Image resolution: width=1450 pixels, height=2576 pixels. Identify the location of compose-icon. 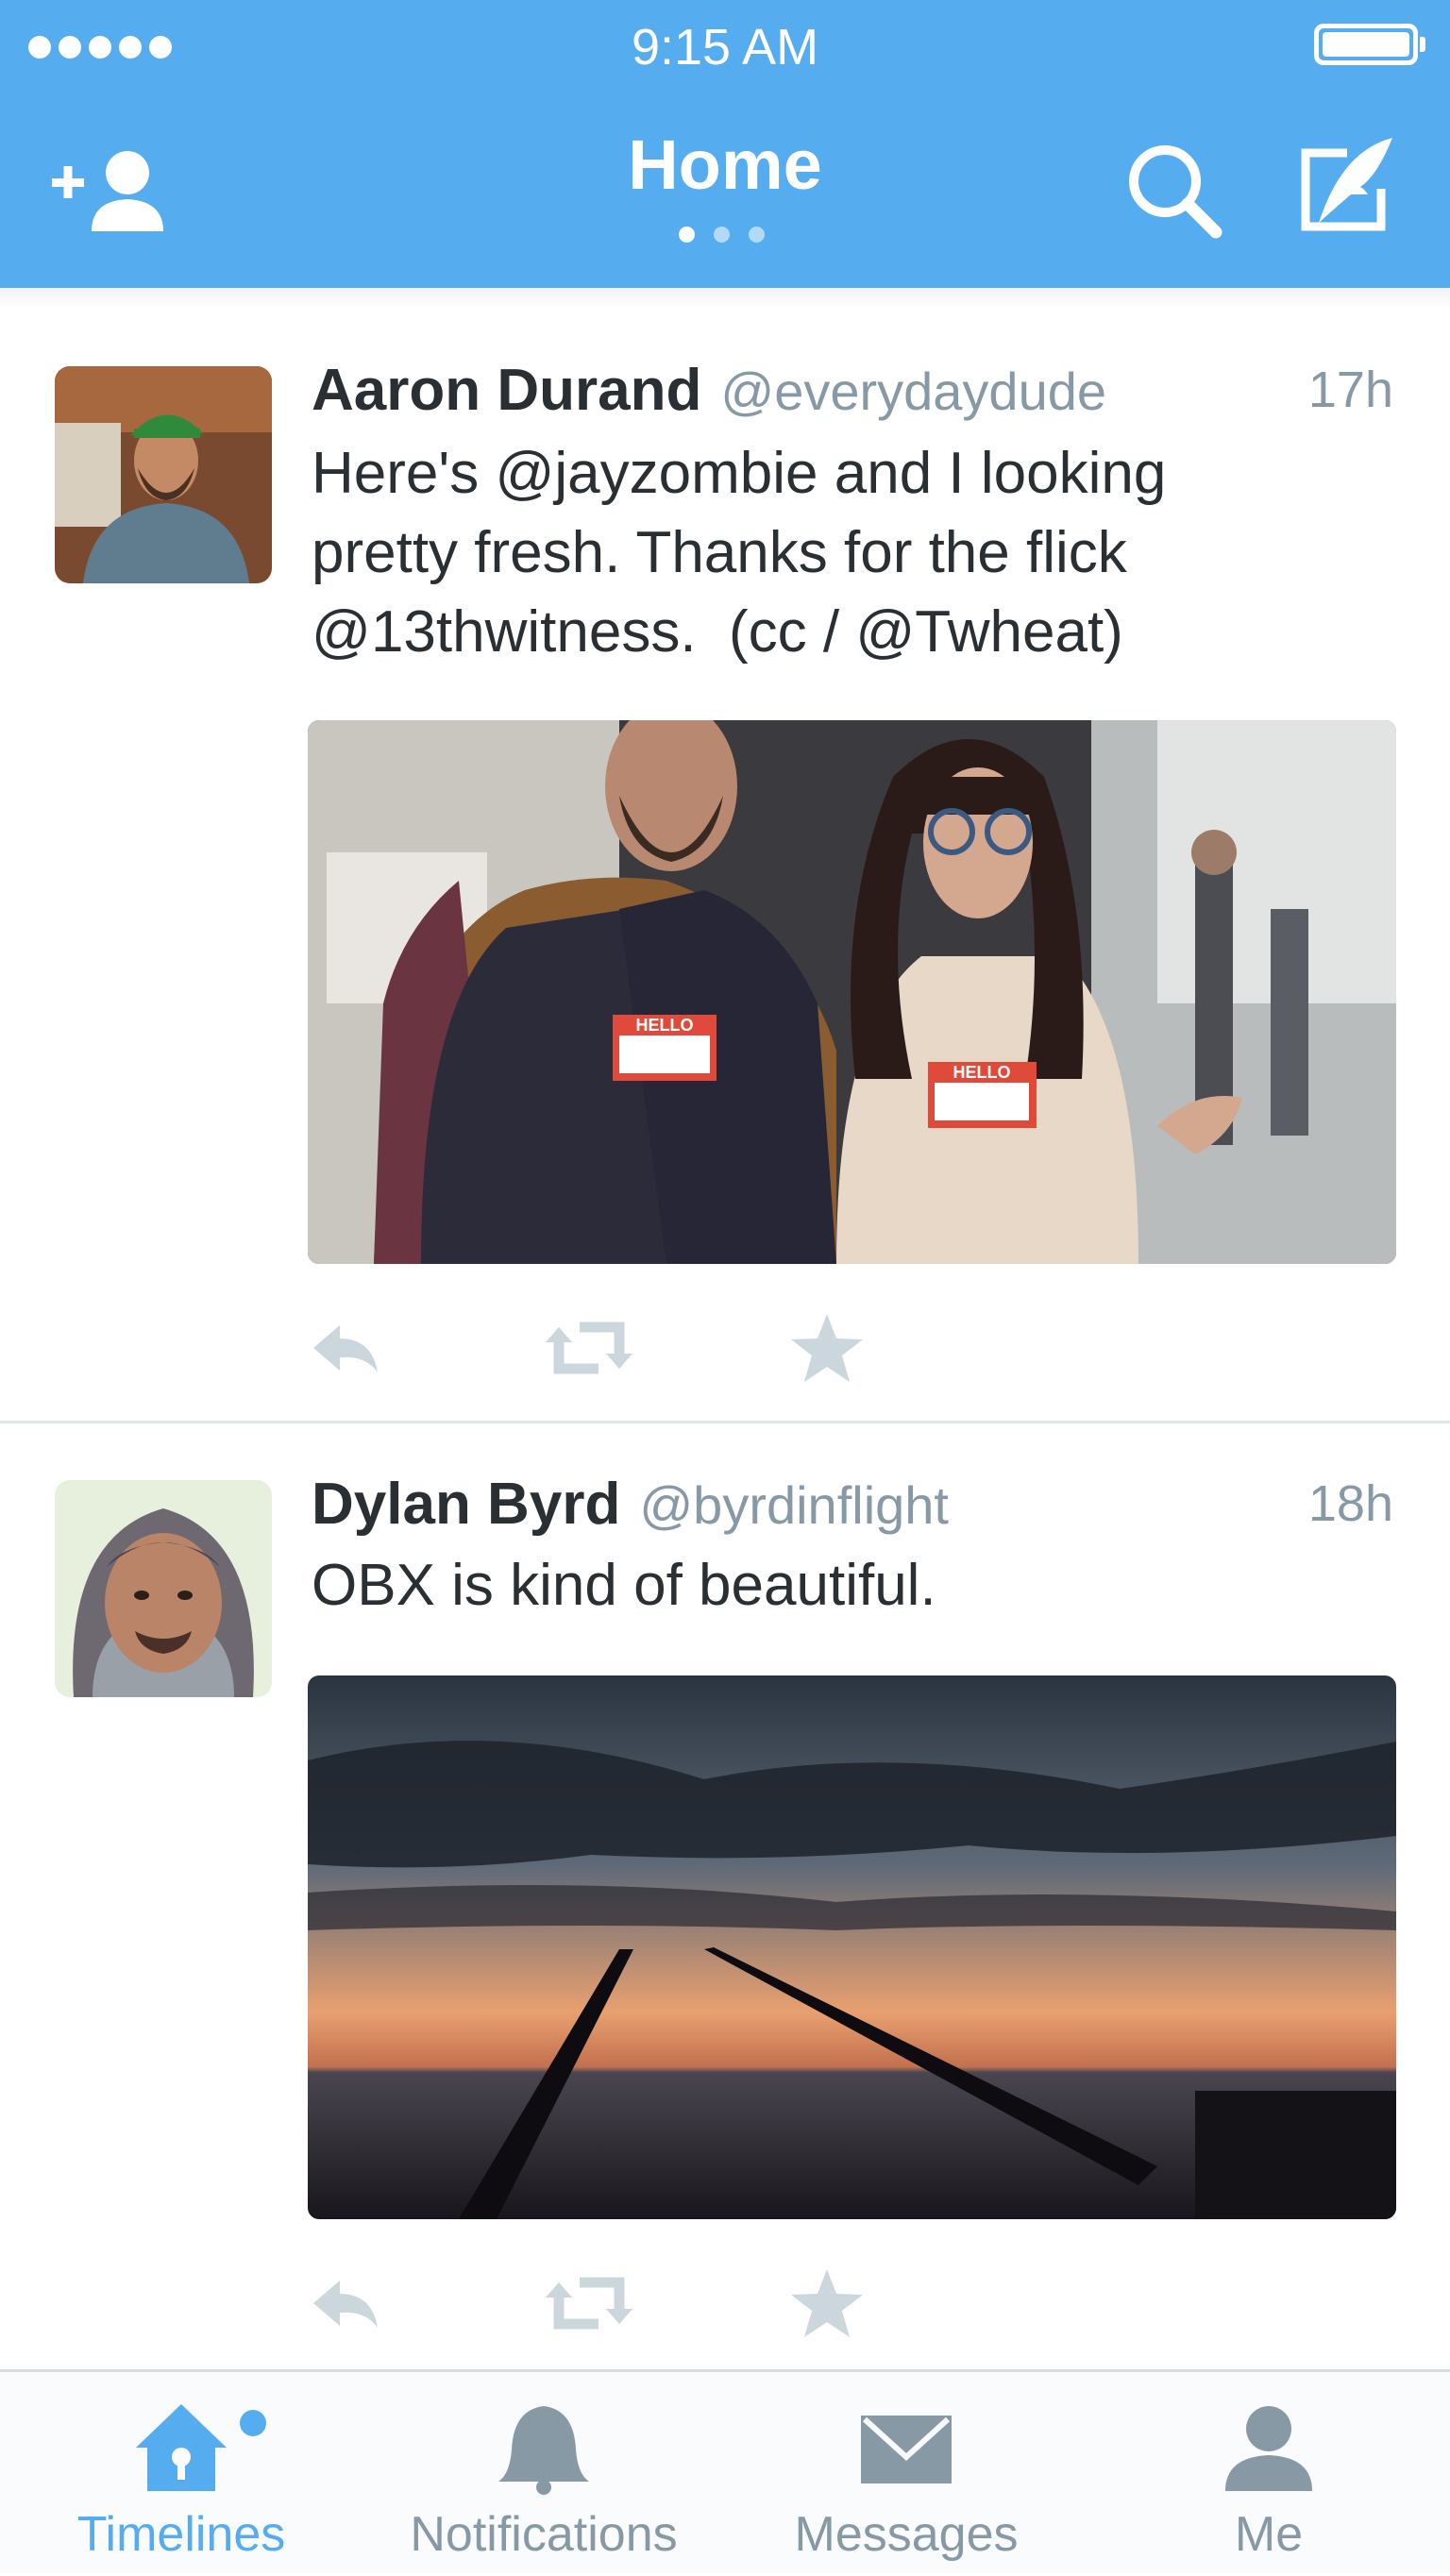
(1346, 184).